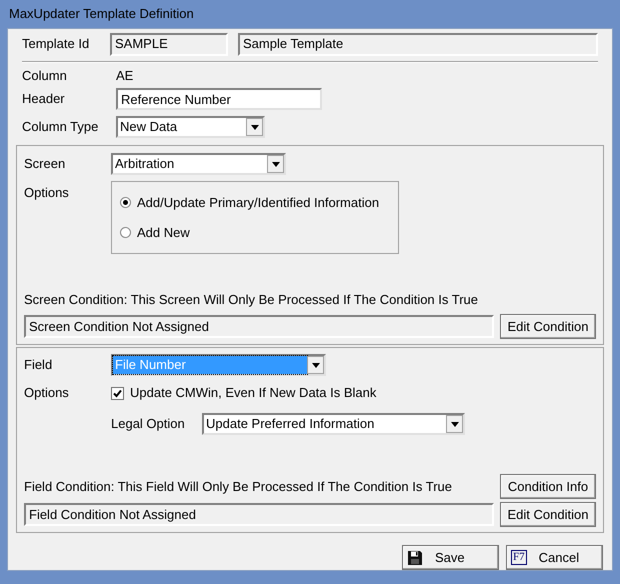  I want to click on field-condition-caption: Field Condition: This Field Will Only Be Processed If The Condition Is True, so click(238, 487).